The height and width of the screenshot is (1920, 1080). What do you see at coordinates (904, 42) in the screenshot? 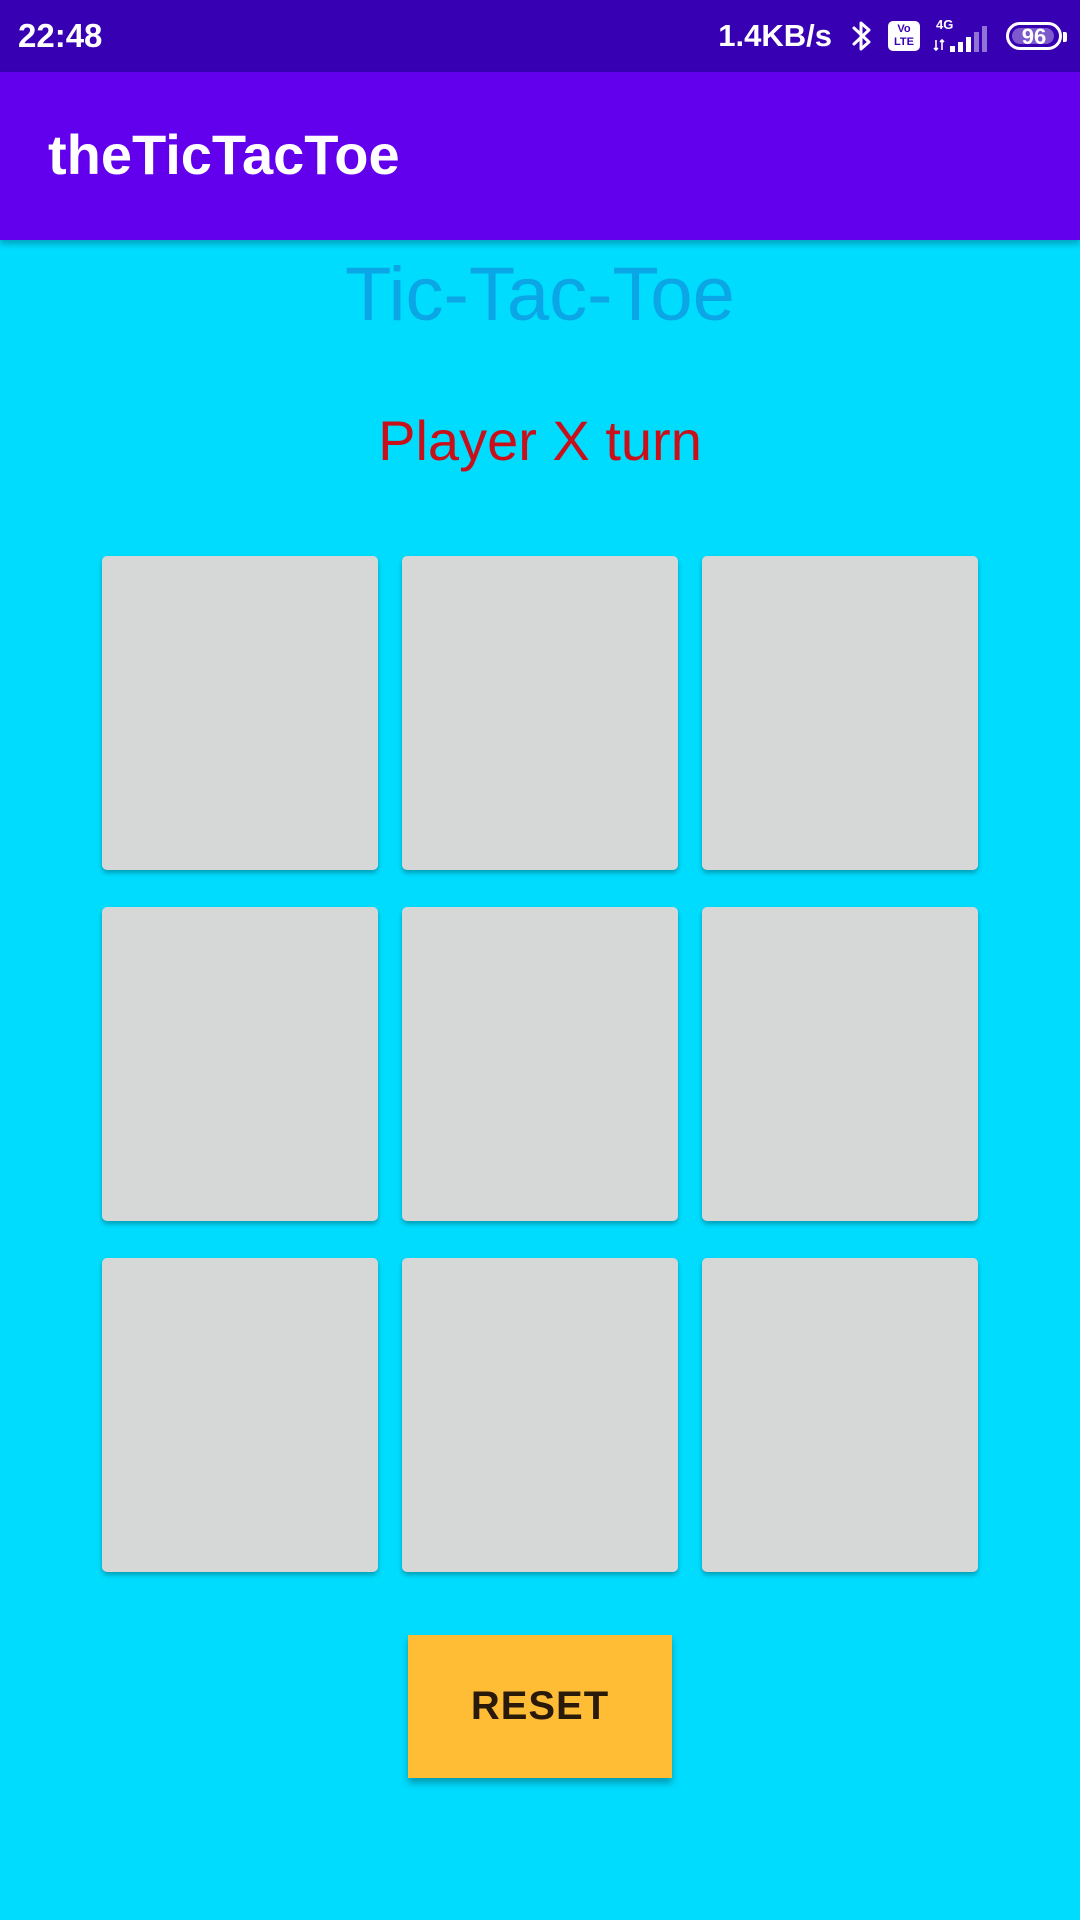
I see `volte-label-bottom: LTE` at bounding box center [904, 42].